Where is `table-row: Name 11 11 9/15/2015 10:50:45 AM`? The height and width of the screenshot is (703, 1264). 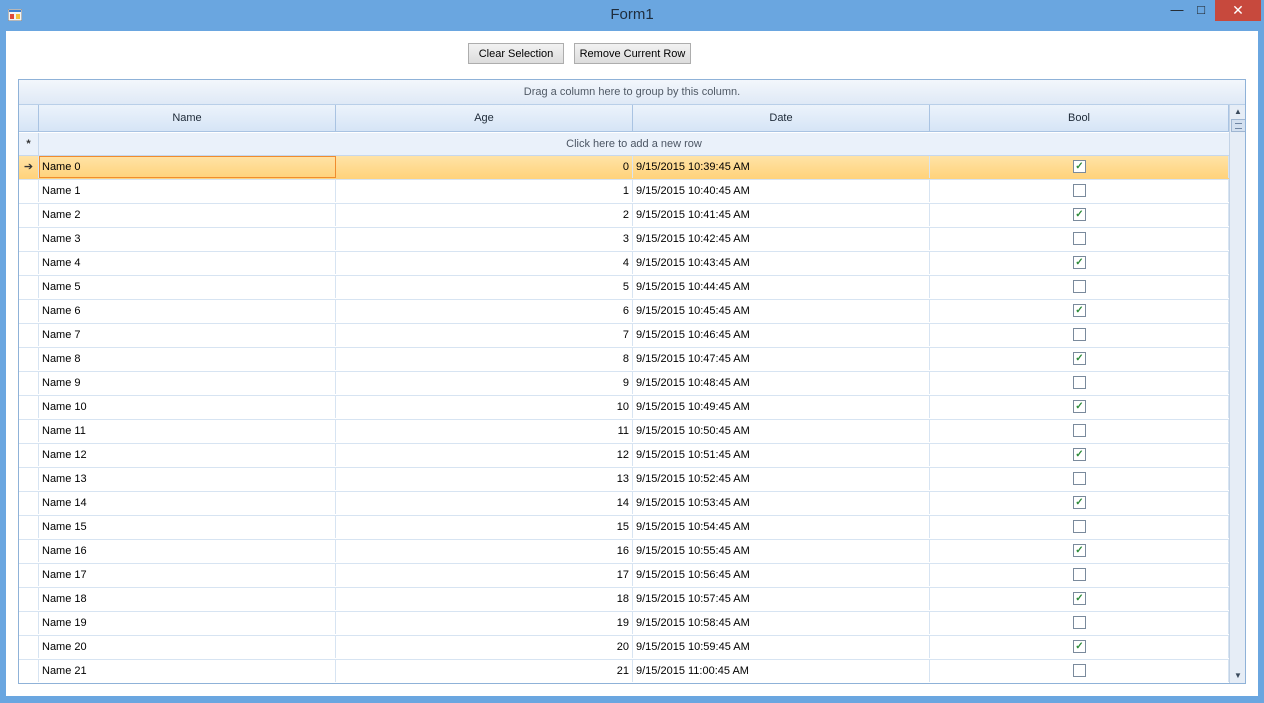 table-row: Name 11 11 9/15/2015 10:50:45 AM is located at coordinates (624, 432).